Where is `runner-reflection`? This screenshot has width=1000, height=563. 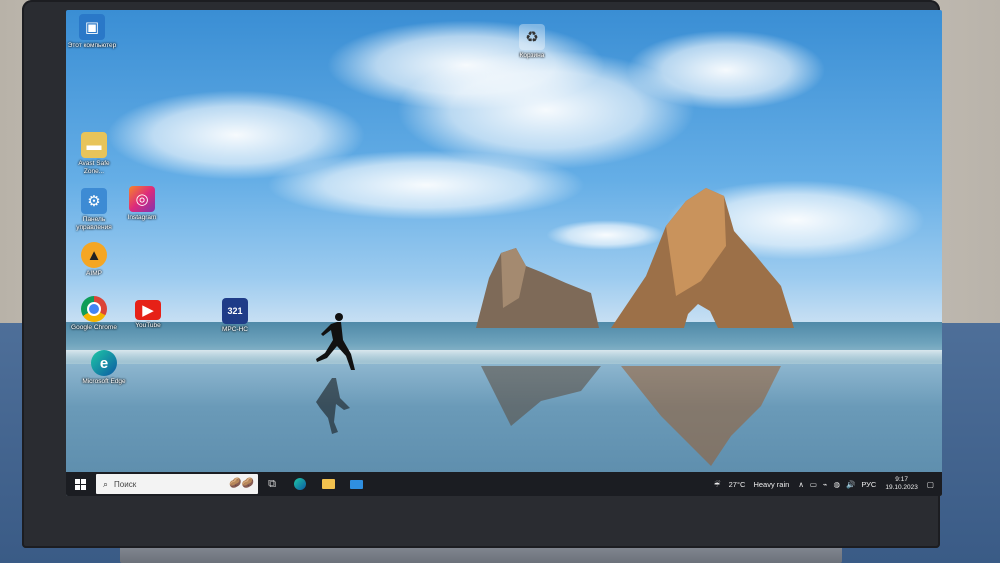
runner-reflection is located at coordinates (333, 406).